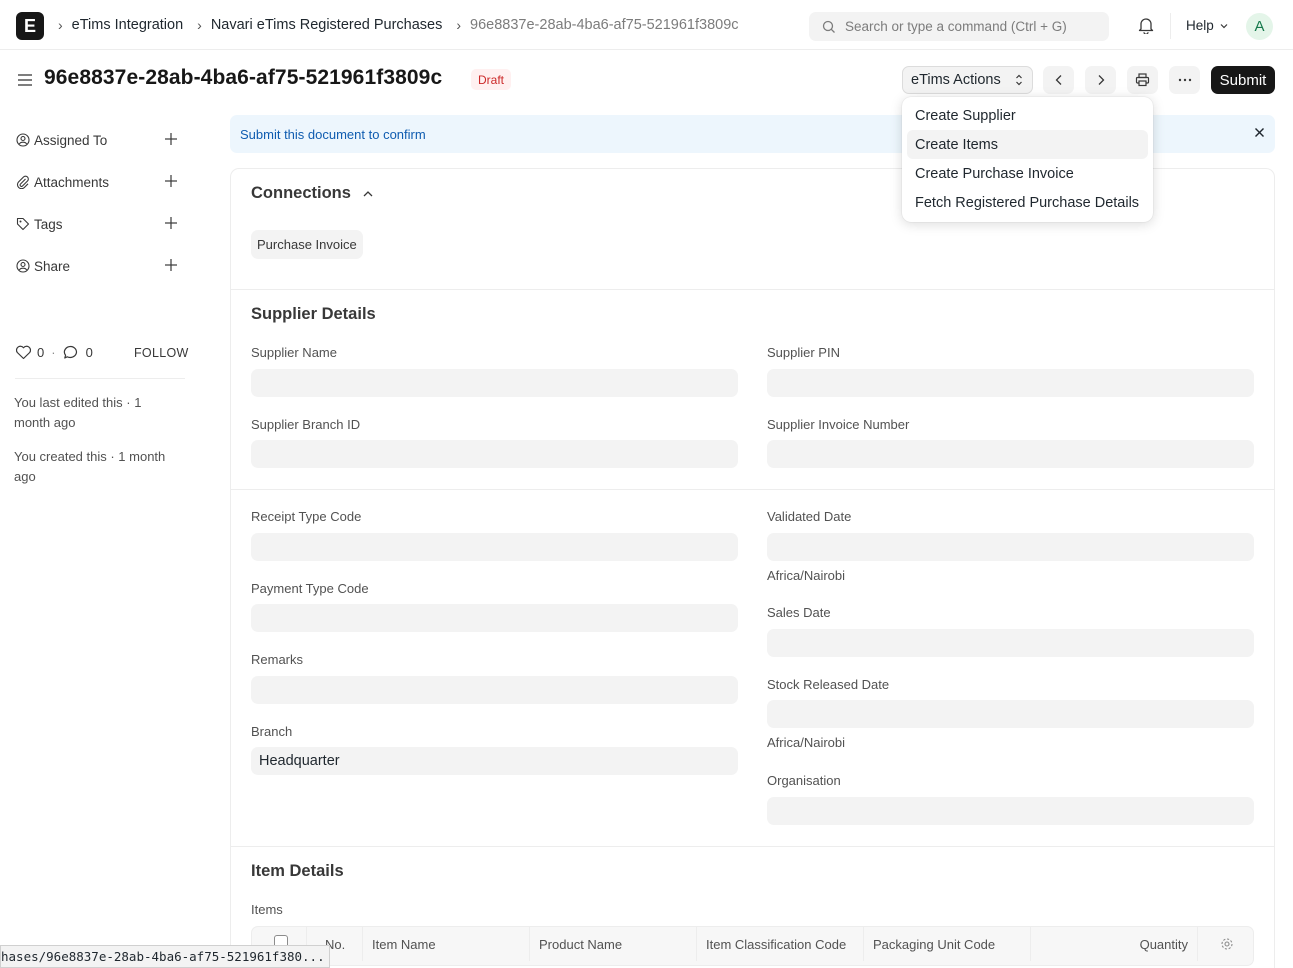 Image resolution: width=1293 pixels, height=968 pixels. What do you see at coordinates (947, 944) in the screenshot?
I see `column-header: Packaging Unit Code` at bounding box center [947, 944].